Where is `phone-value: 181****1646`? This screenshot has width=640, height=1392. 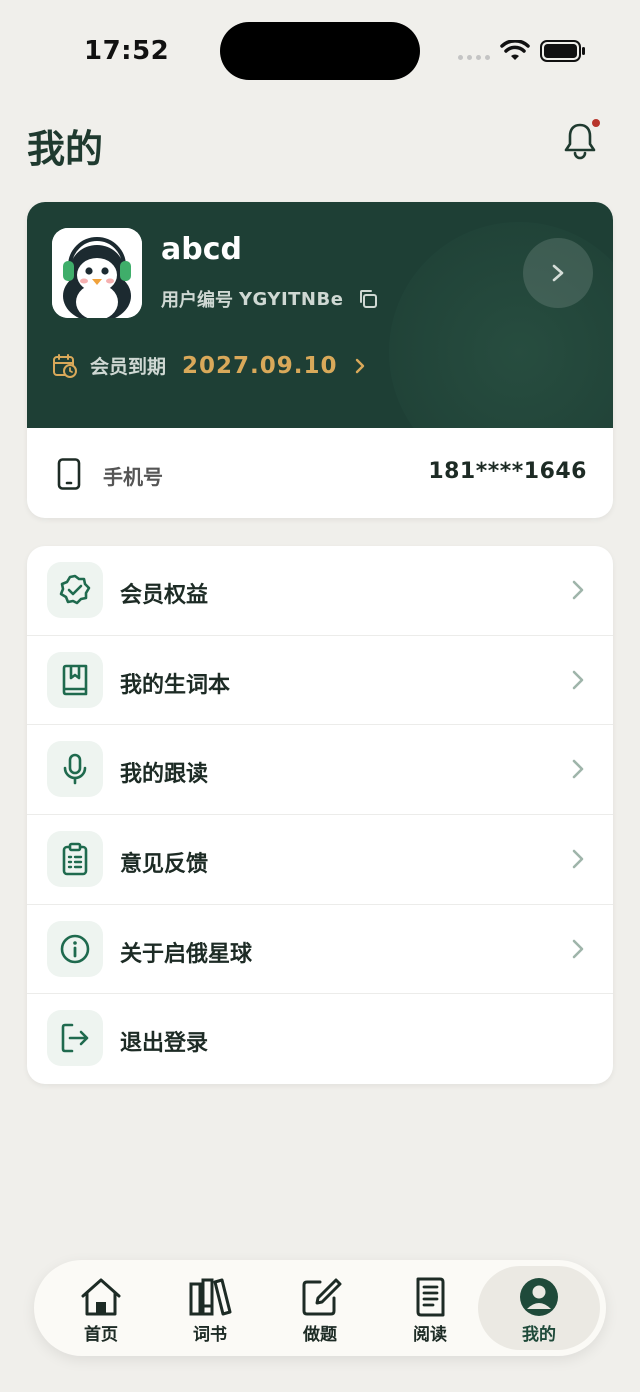 phone-value: 181****1646 is located at coordinates (507, 471).